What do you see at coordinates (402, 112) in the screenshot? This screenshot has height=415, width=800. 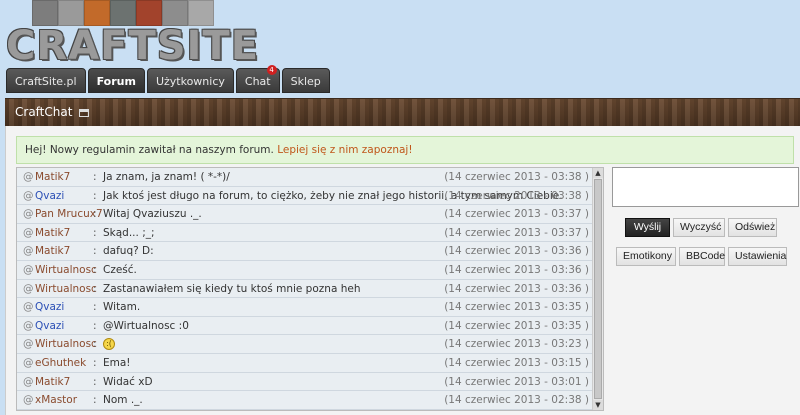 I see `chat-titlebar: CraftChat` at bounding box center [402, 112].